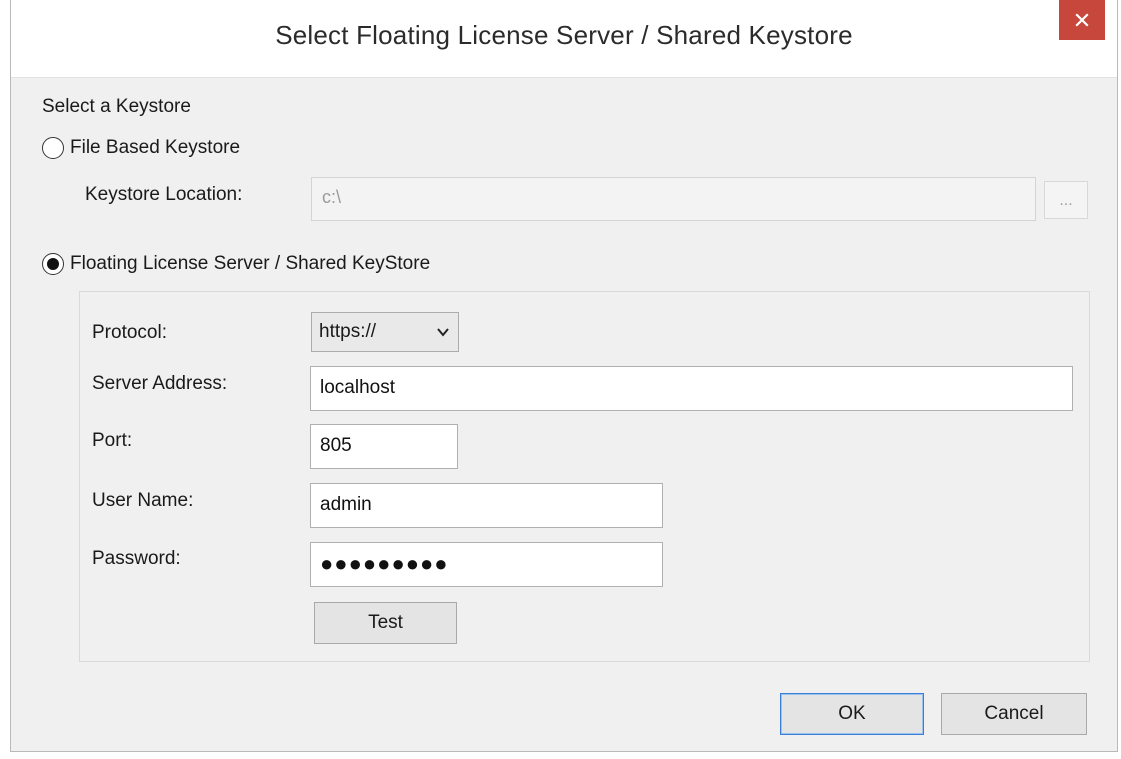  I want to click on close-button, so click(1082, 20).